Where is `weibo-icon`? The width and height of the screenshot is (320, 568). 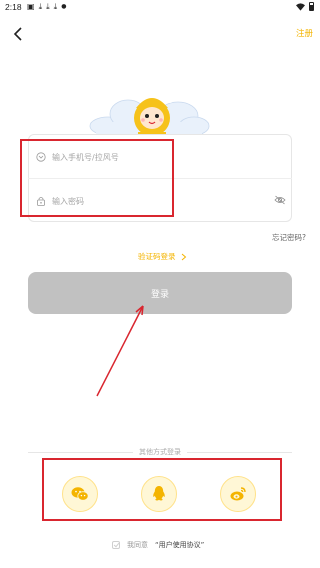 weibo-icon is located at coordinates (238, 494).